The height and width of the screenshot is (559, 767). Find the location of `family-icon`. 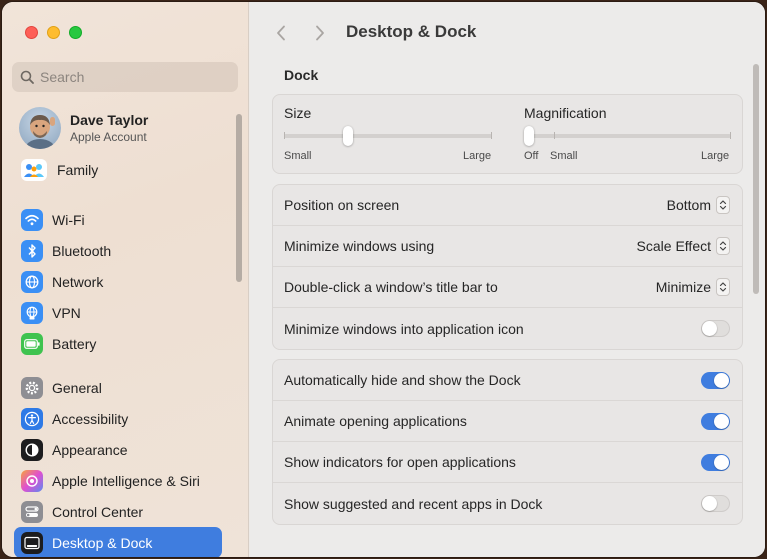

family-icon is located at coordinates (34, 170).